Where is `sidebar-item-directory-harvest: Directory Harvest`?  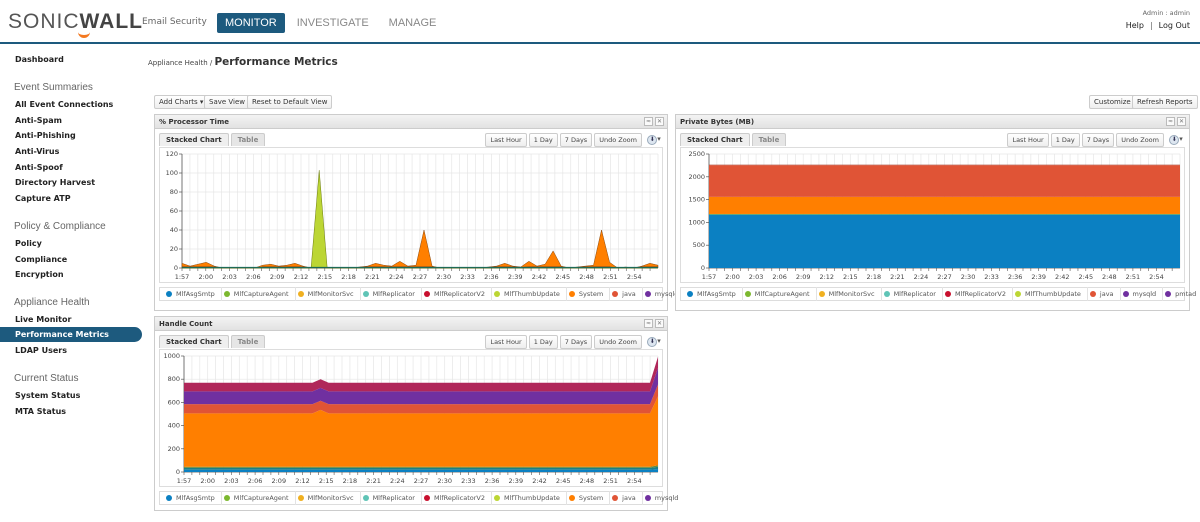
sidebar-item-directory-harvest: Directory Harvest is located at coordinates (55, 182).